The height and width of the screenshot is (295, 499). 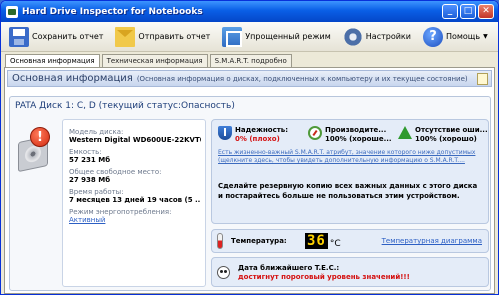 What do you see at coordinates (125, 36) in the screenshot?
I see `envelope-icon` at bounding box center [125, 36].